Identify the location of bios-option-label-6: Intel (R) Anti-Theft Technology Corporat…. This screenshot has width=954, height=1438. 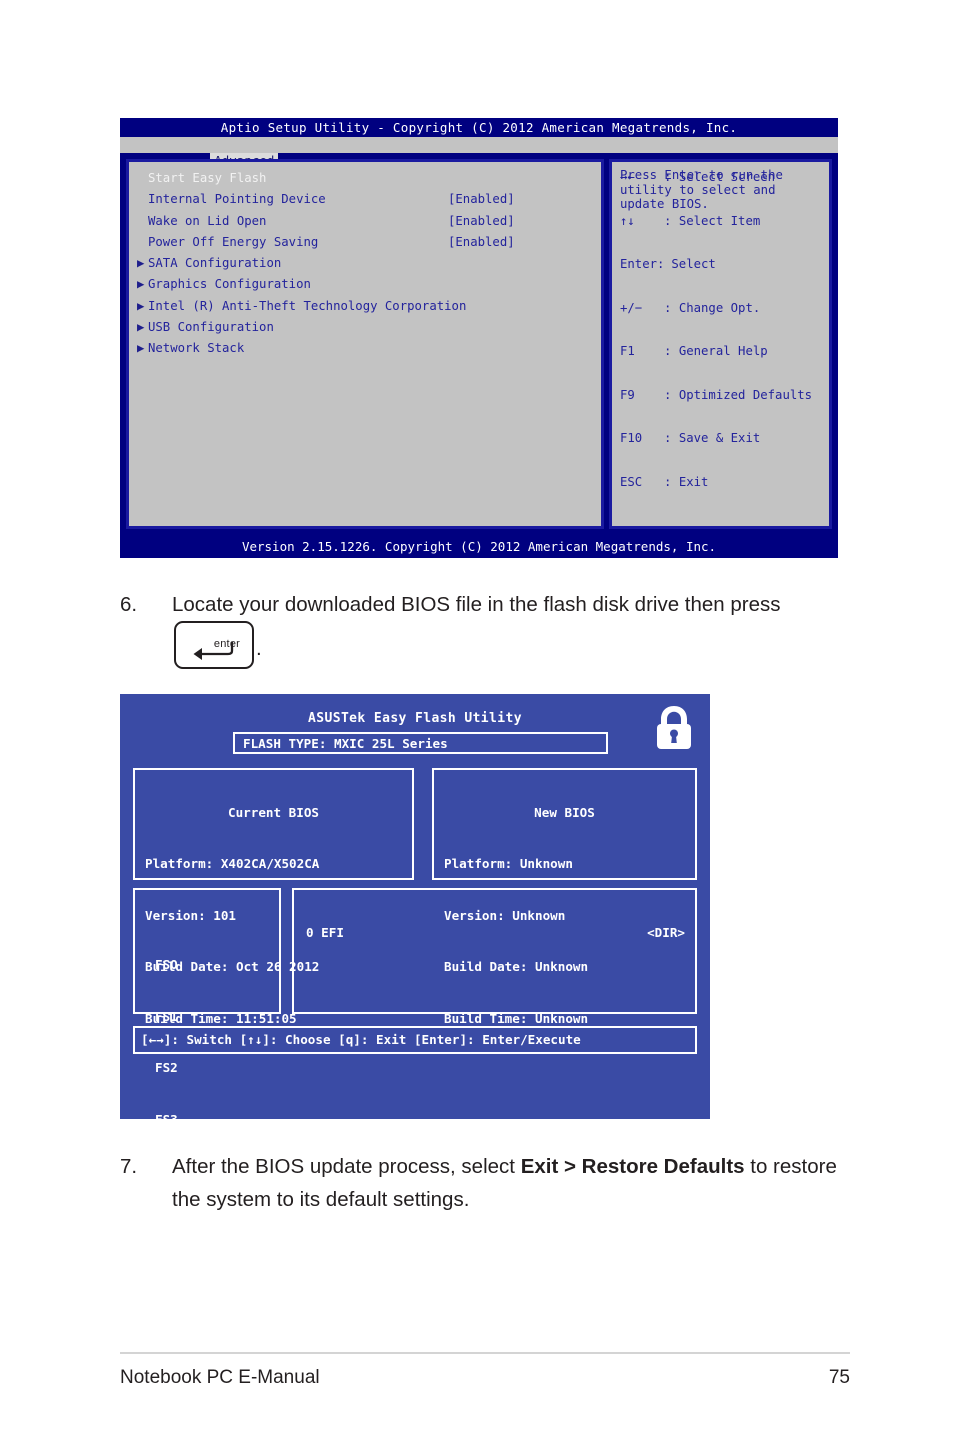
(307, 305).